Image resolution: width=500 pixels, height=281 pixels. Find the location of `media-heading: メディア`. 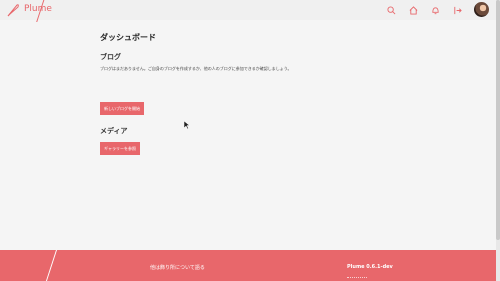

media-heading: メディア is located at coordinates (114, 130).